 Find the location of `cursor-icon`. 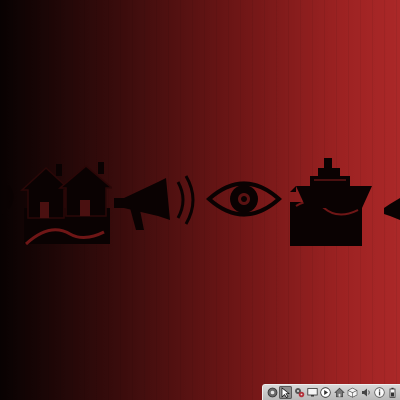

cursor-icon is located at coordinates (286, 392).